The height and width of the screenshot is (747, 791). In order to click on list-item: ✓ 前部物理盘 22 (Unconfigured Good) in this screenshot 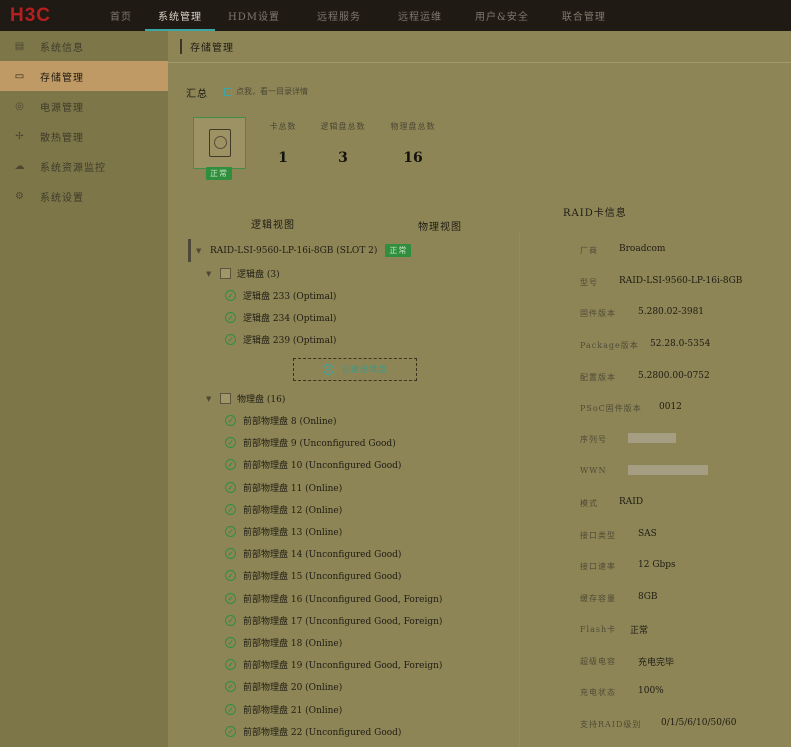, I will do `click(313, 731)`.